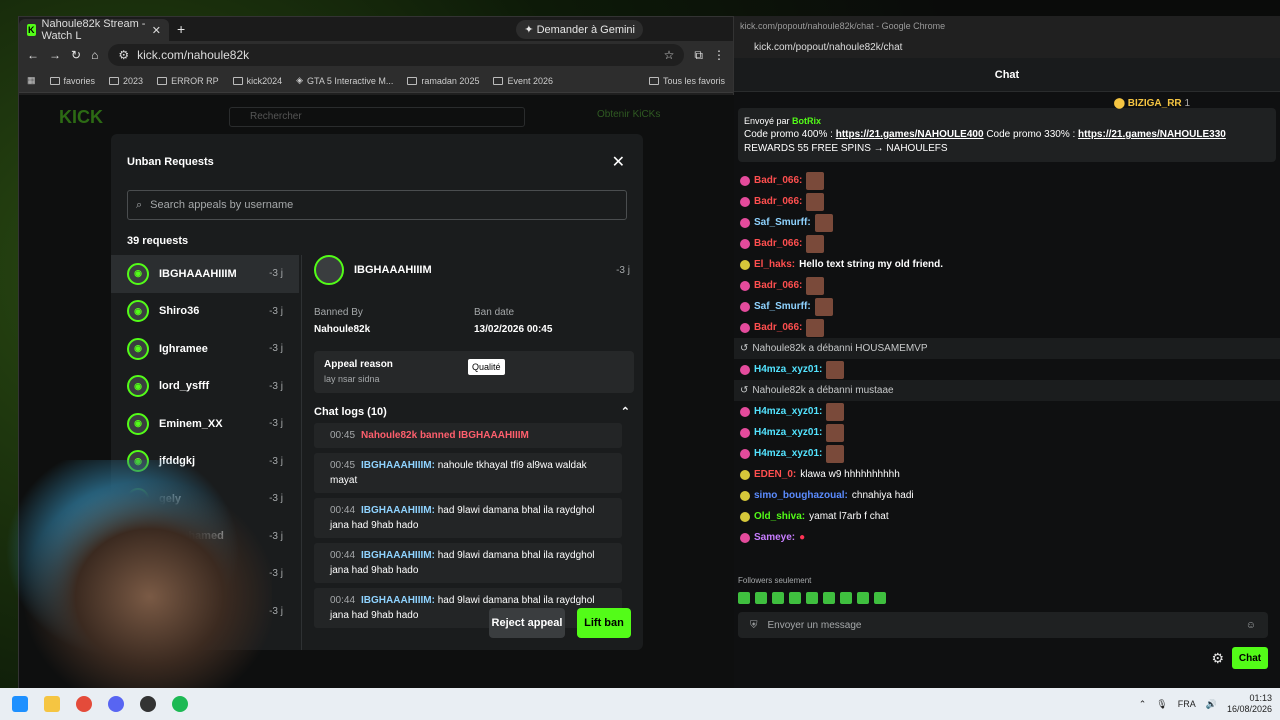  Describe the element at coordinates (1007, 390) in the screenshot. I see `system-message: ↺ Nahoule82k a débanni mustaae` at that location.